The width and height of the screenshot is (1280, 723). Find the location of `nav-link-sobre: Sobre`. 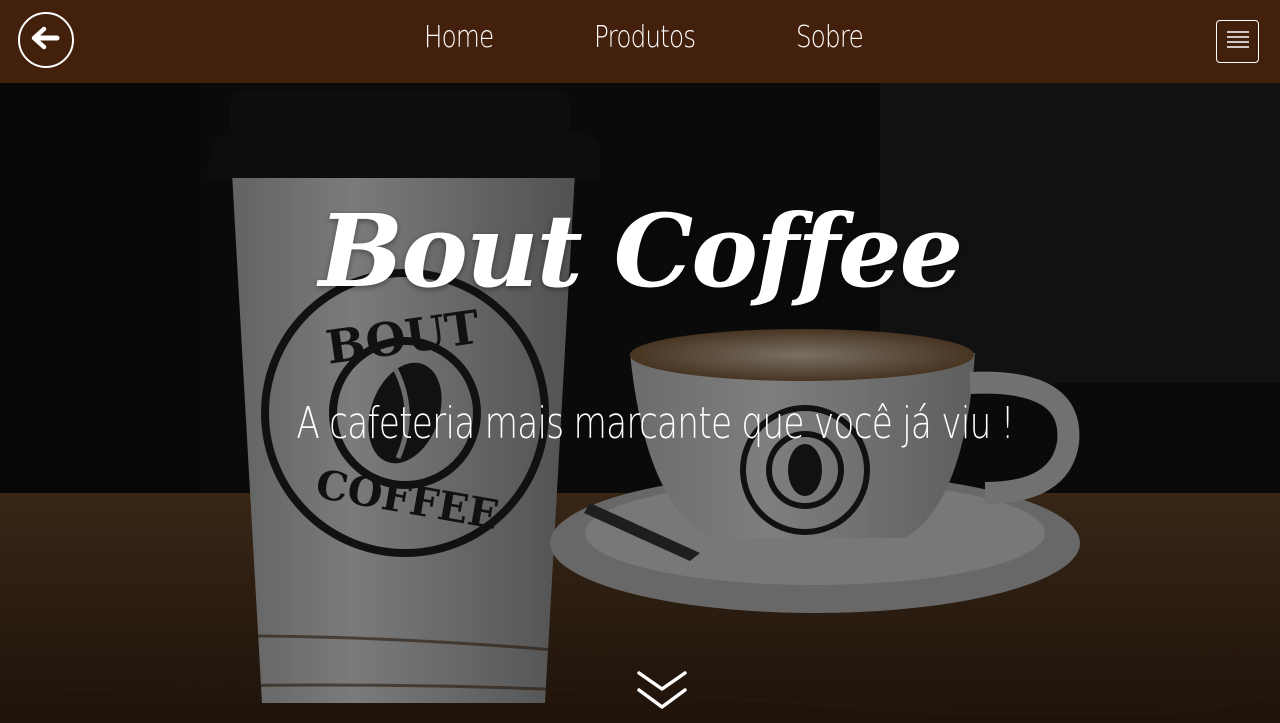

nav-link-sobre: Sobre is located at coordinates (830, 37).